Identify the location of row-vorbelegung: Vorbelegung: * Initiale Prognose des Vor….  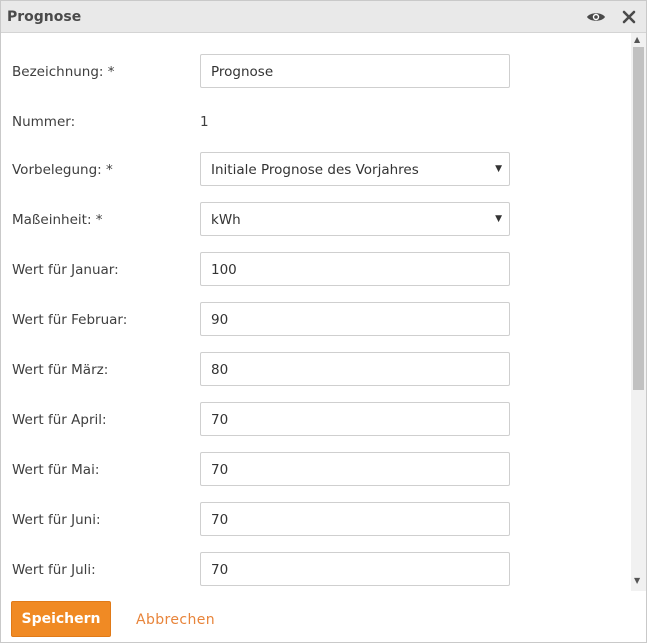
(316, 170).